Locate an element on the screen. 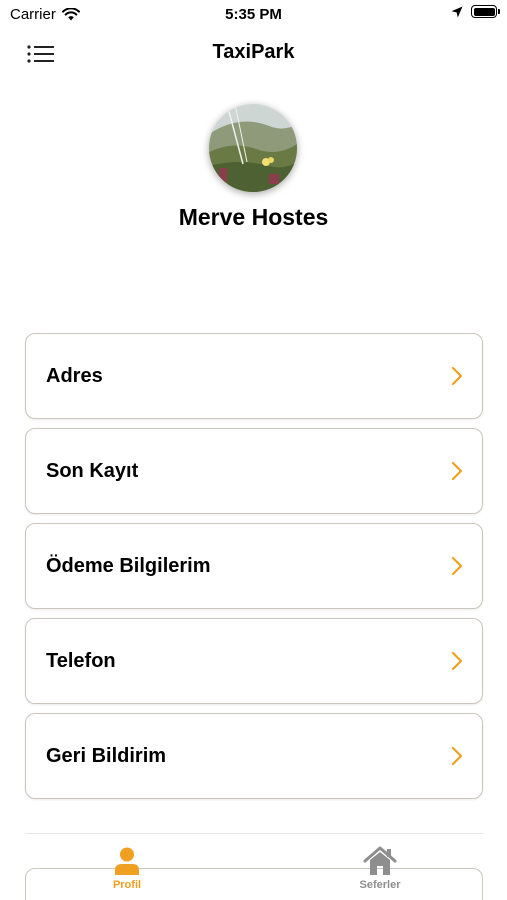 Image resolution: width=507 pixels, height=900 pixels. tab-label: Seferler is located at coordinates (380, 885).